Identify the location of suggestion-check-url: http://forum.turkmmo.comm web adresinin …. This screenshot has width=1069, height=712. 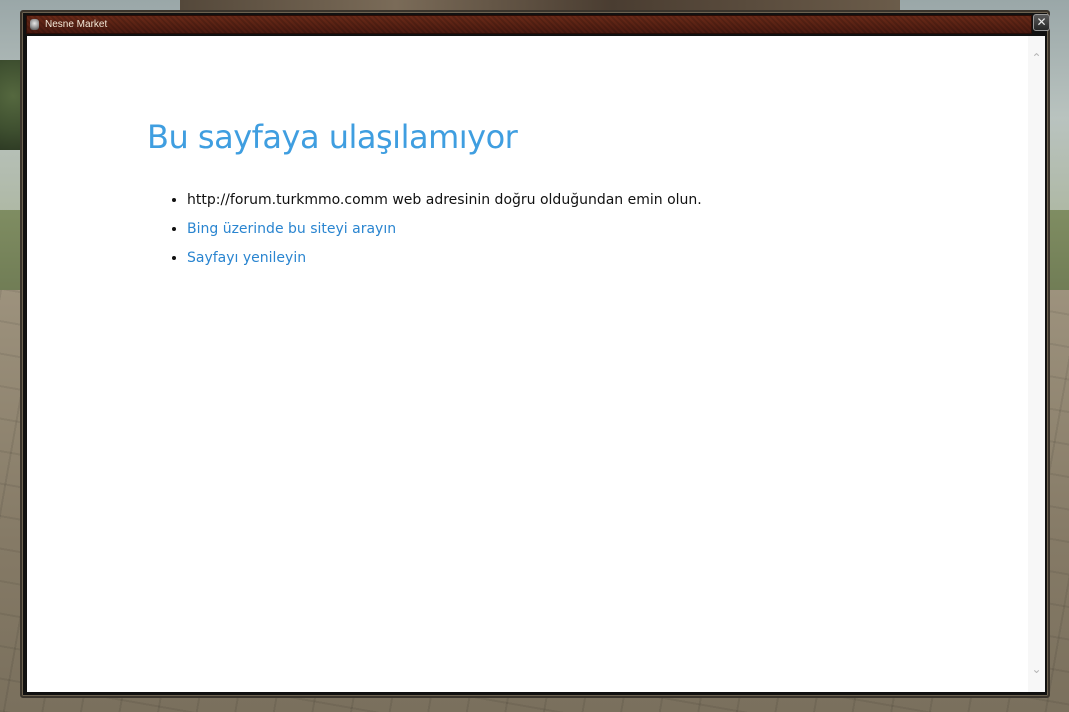
(444, 200).